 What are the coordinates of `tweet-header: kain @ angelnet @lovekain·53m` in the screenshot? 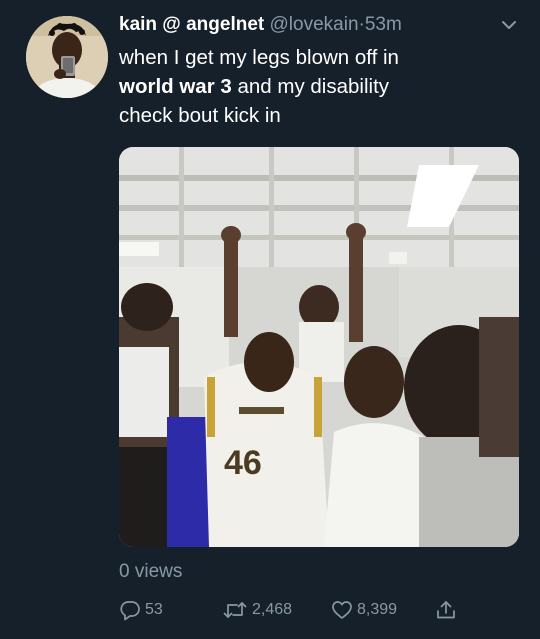 It's located at (309, 26).